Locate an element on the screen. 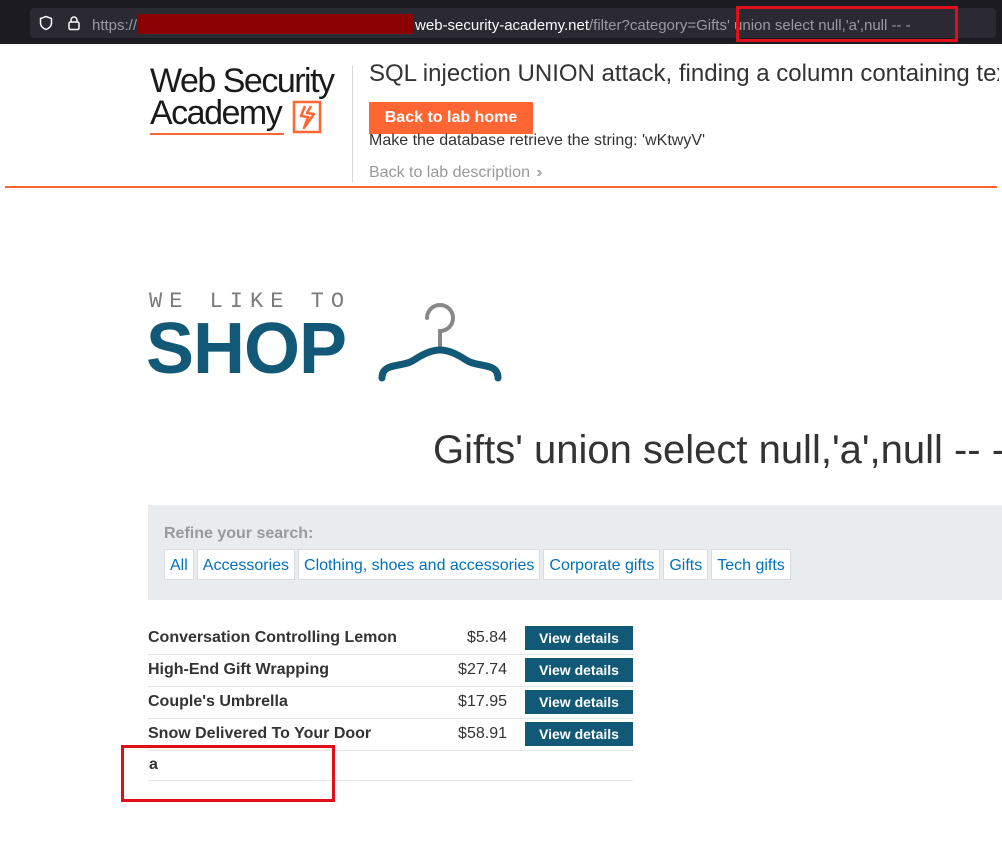  hanger-icon is located at coordinates (440, 342).